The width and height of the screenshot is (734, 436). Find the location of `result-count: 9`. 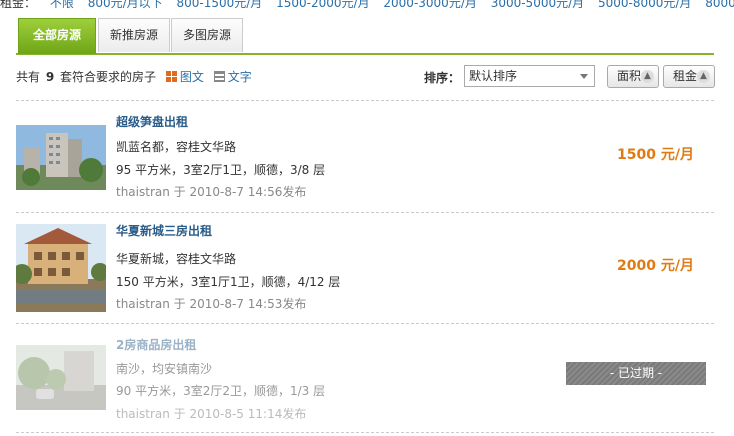

result-count: 9 is located at coordinates (50, 77).